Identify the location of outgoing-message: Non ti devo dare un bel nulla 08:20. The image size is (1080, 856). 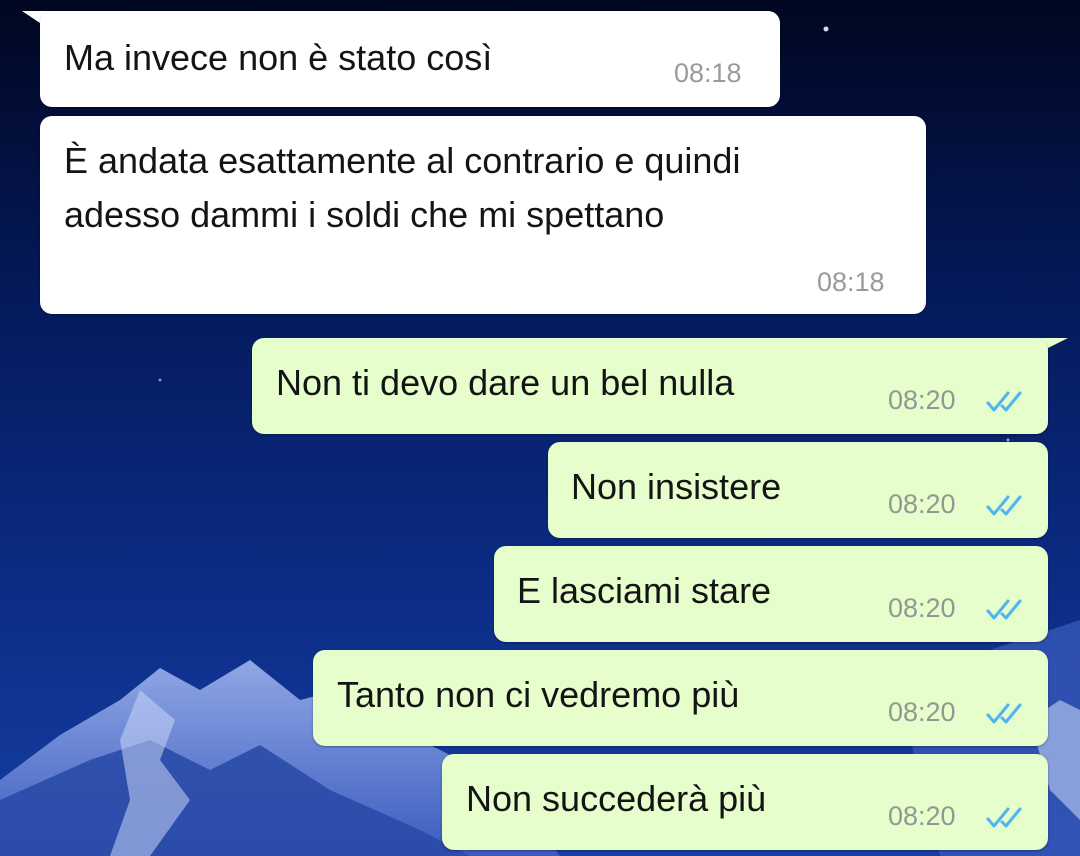
(650, 386).